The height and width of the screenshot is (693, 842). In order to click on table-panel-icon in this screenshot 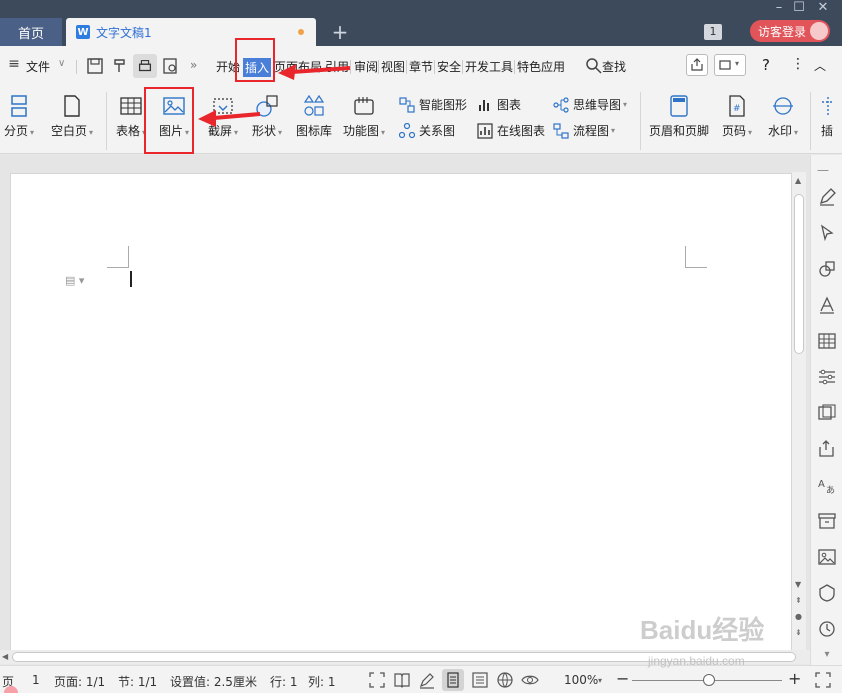, I will do `click(827, 341)`.